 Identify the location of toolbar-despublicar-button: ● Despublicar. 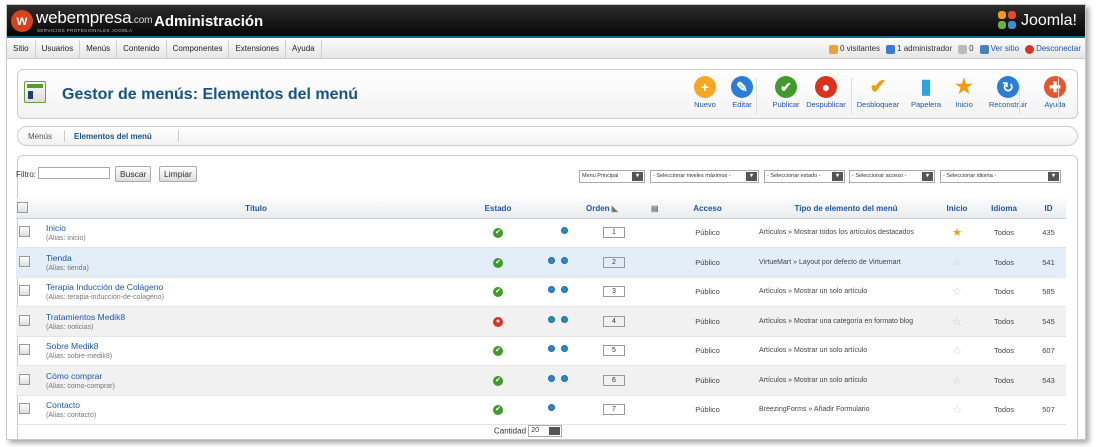
(826, 92).